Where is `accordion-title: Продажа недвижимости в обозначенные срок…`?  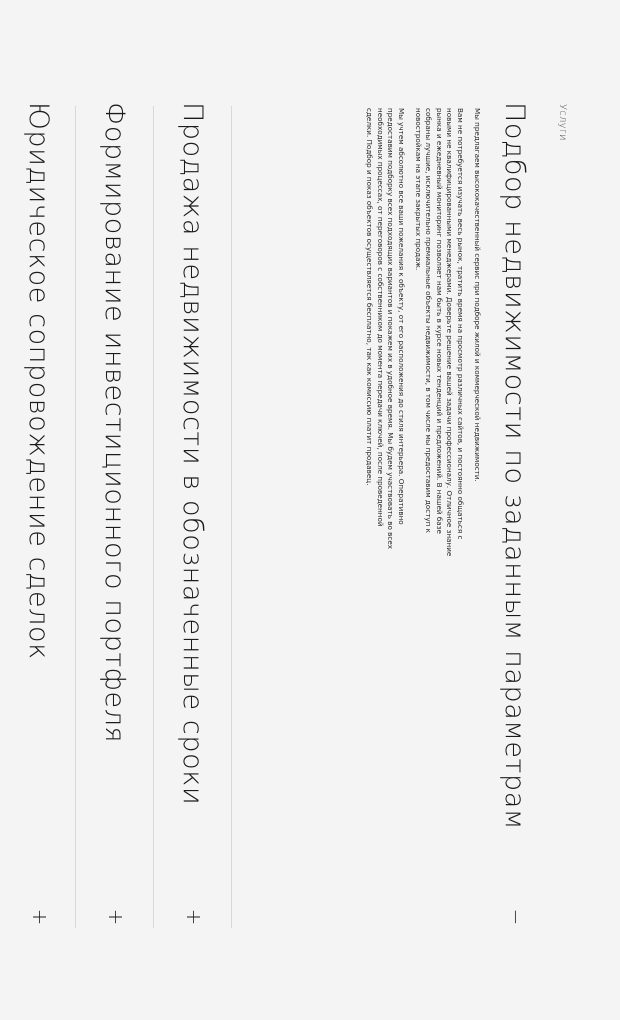
accordion-title: Продажа недвижимости в обозначенные срок… is located at coordinates (192, 454).